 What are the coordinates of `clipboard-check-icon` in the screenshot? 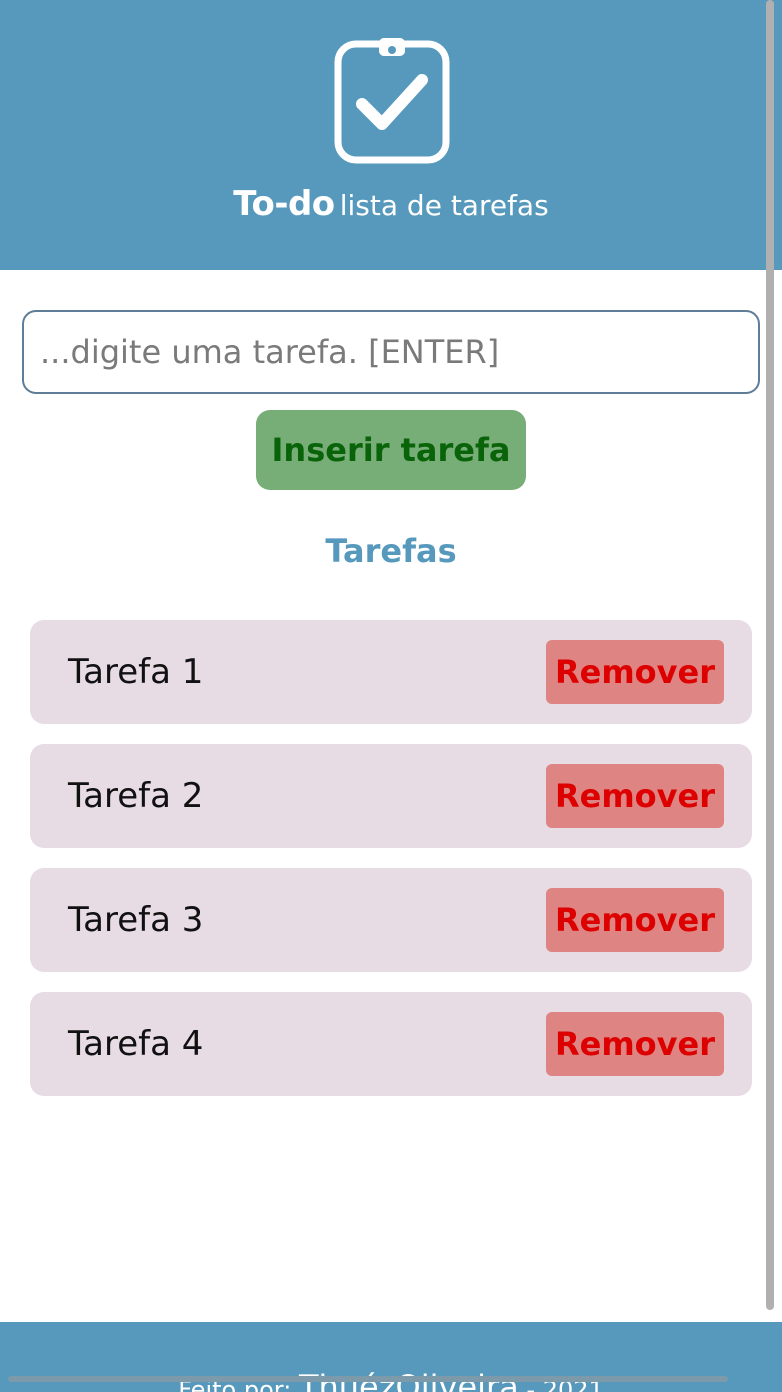 It's located at (392, 101).